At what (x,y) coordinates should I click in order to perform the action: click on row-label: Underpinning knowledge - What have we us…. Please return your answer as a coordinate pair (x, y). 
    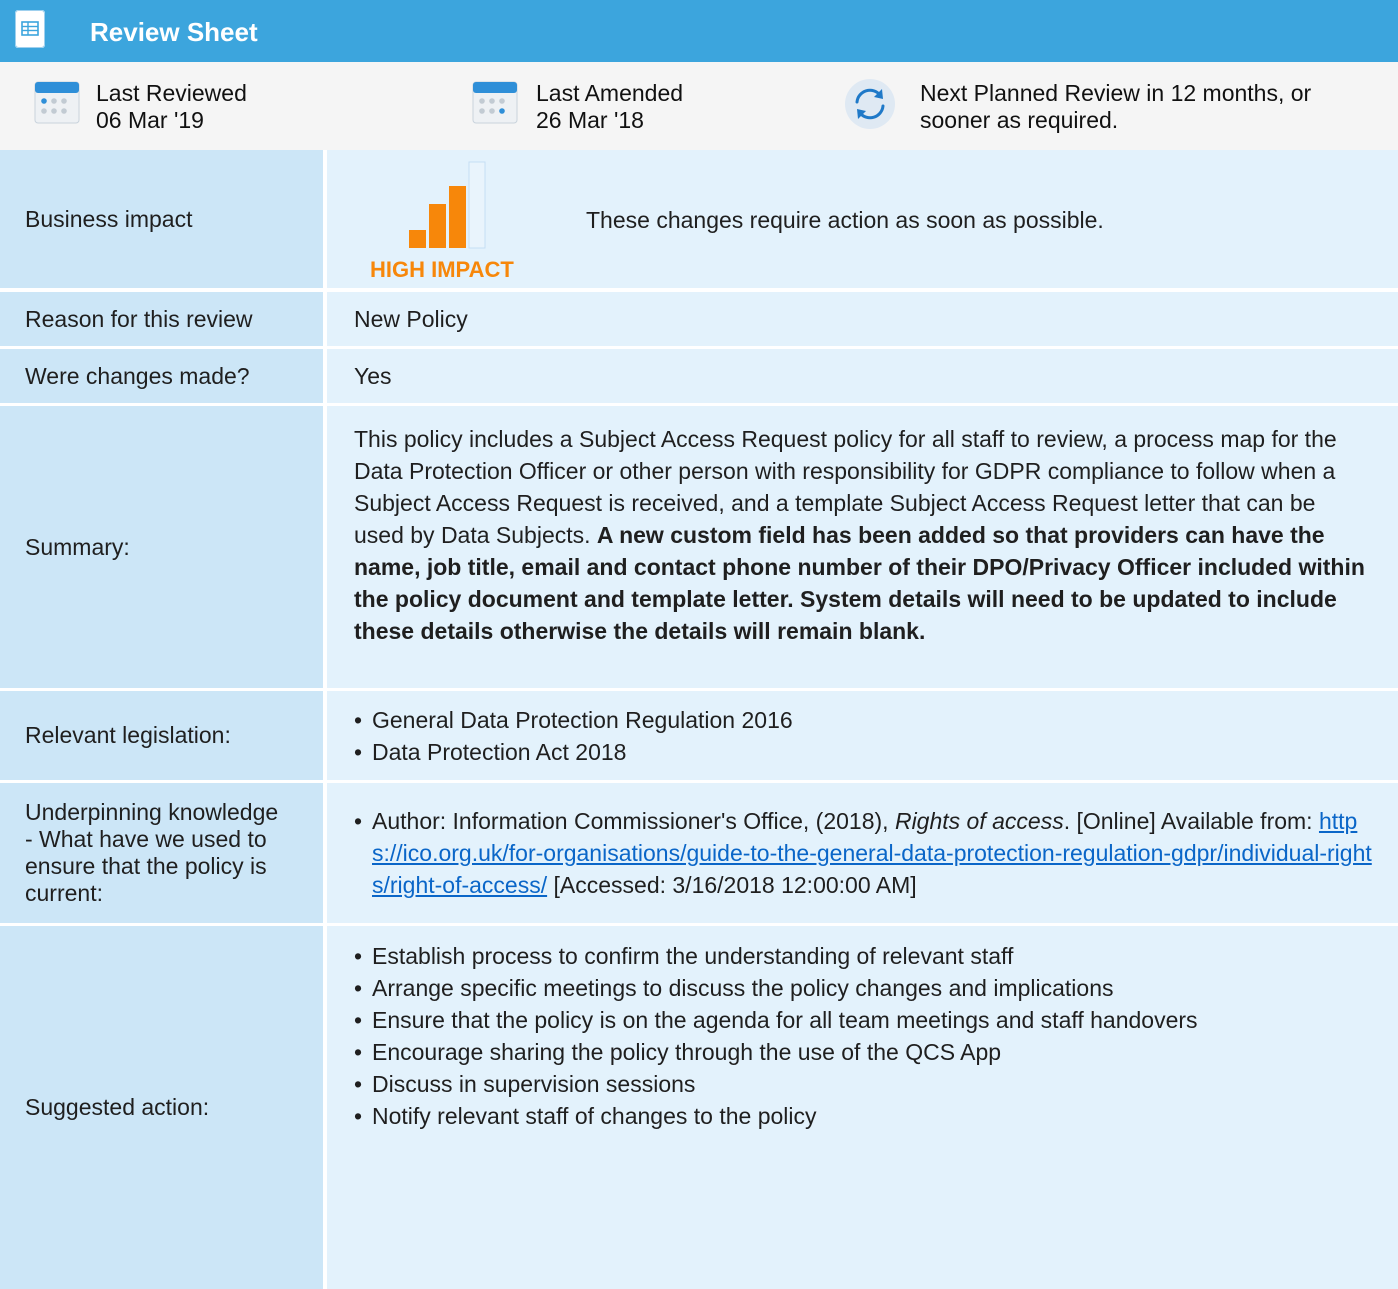
    Looking at the image, I should click on (161, 853).